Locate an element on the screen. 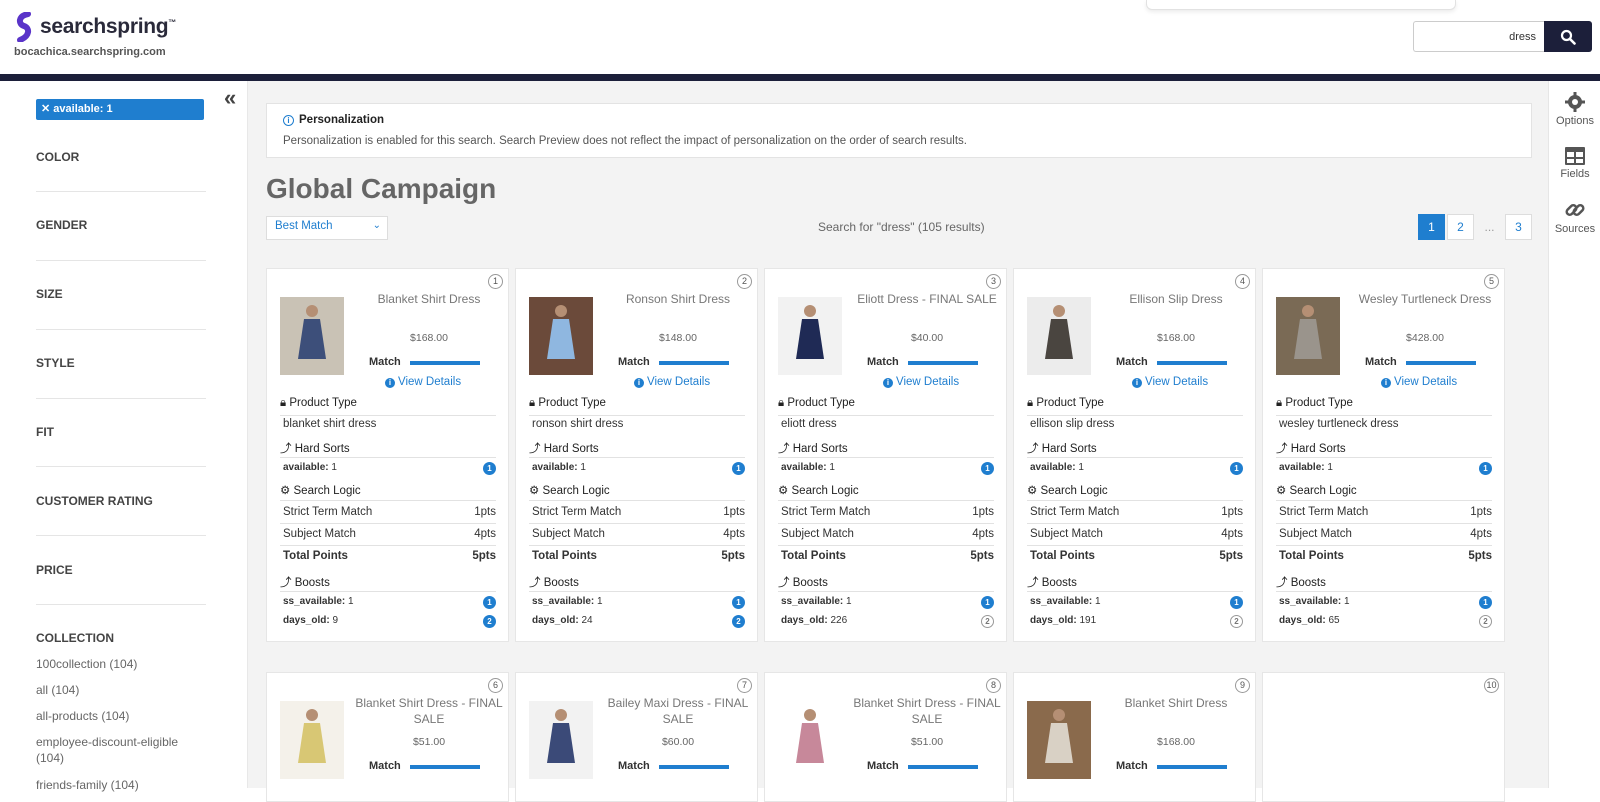 This screenshot has height=802, width=1600. facet-fit: FIT is located at coordinates (121, 432).